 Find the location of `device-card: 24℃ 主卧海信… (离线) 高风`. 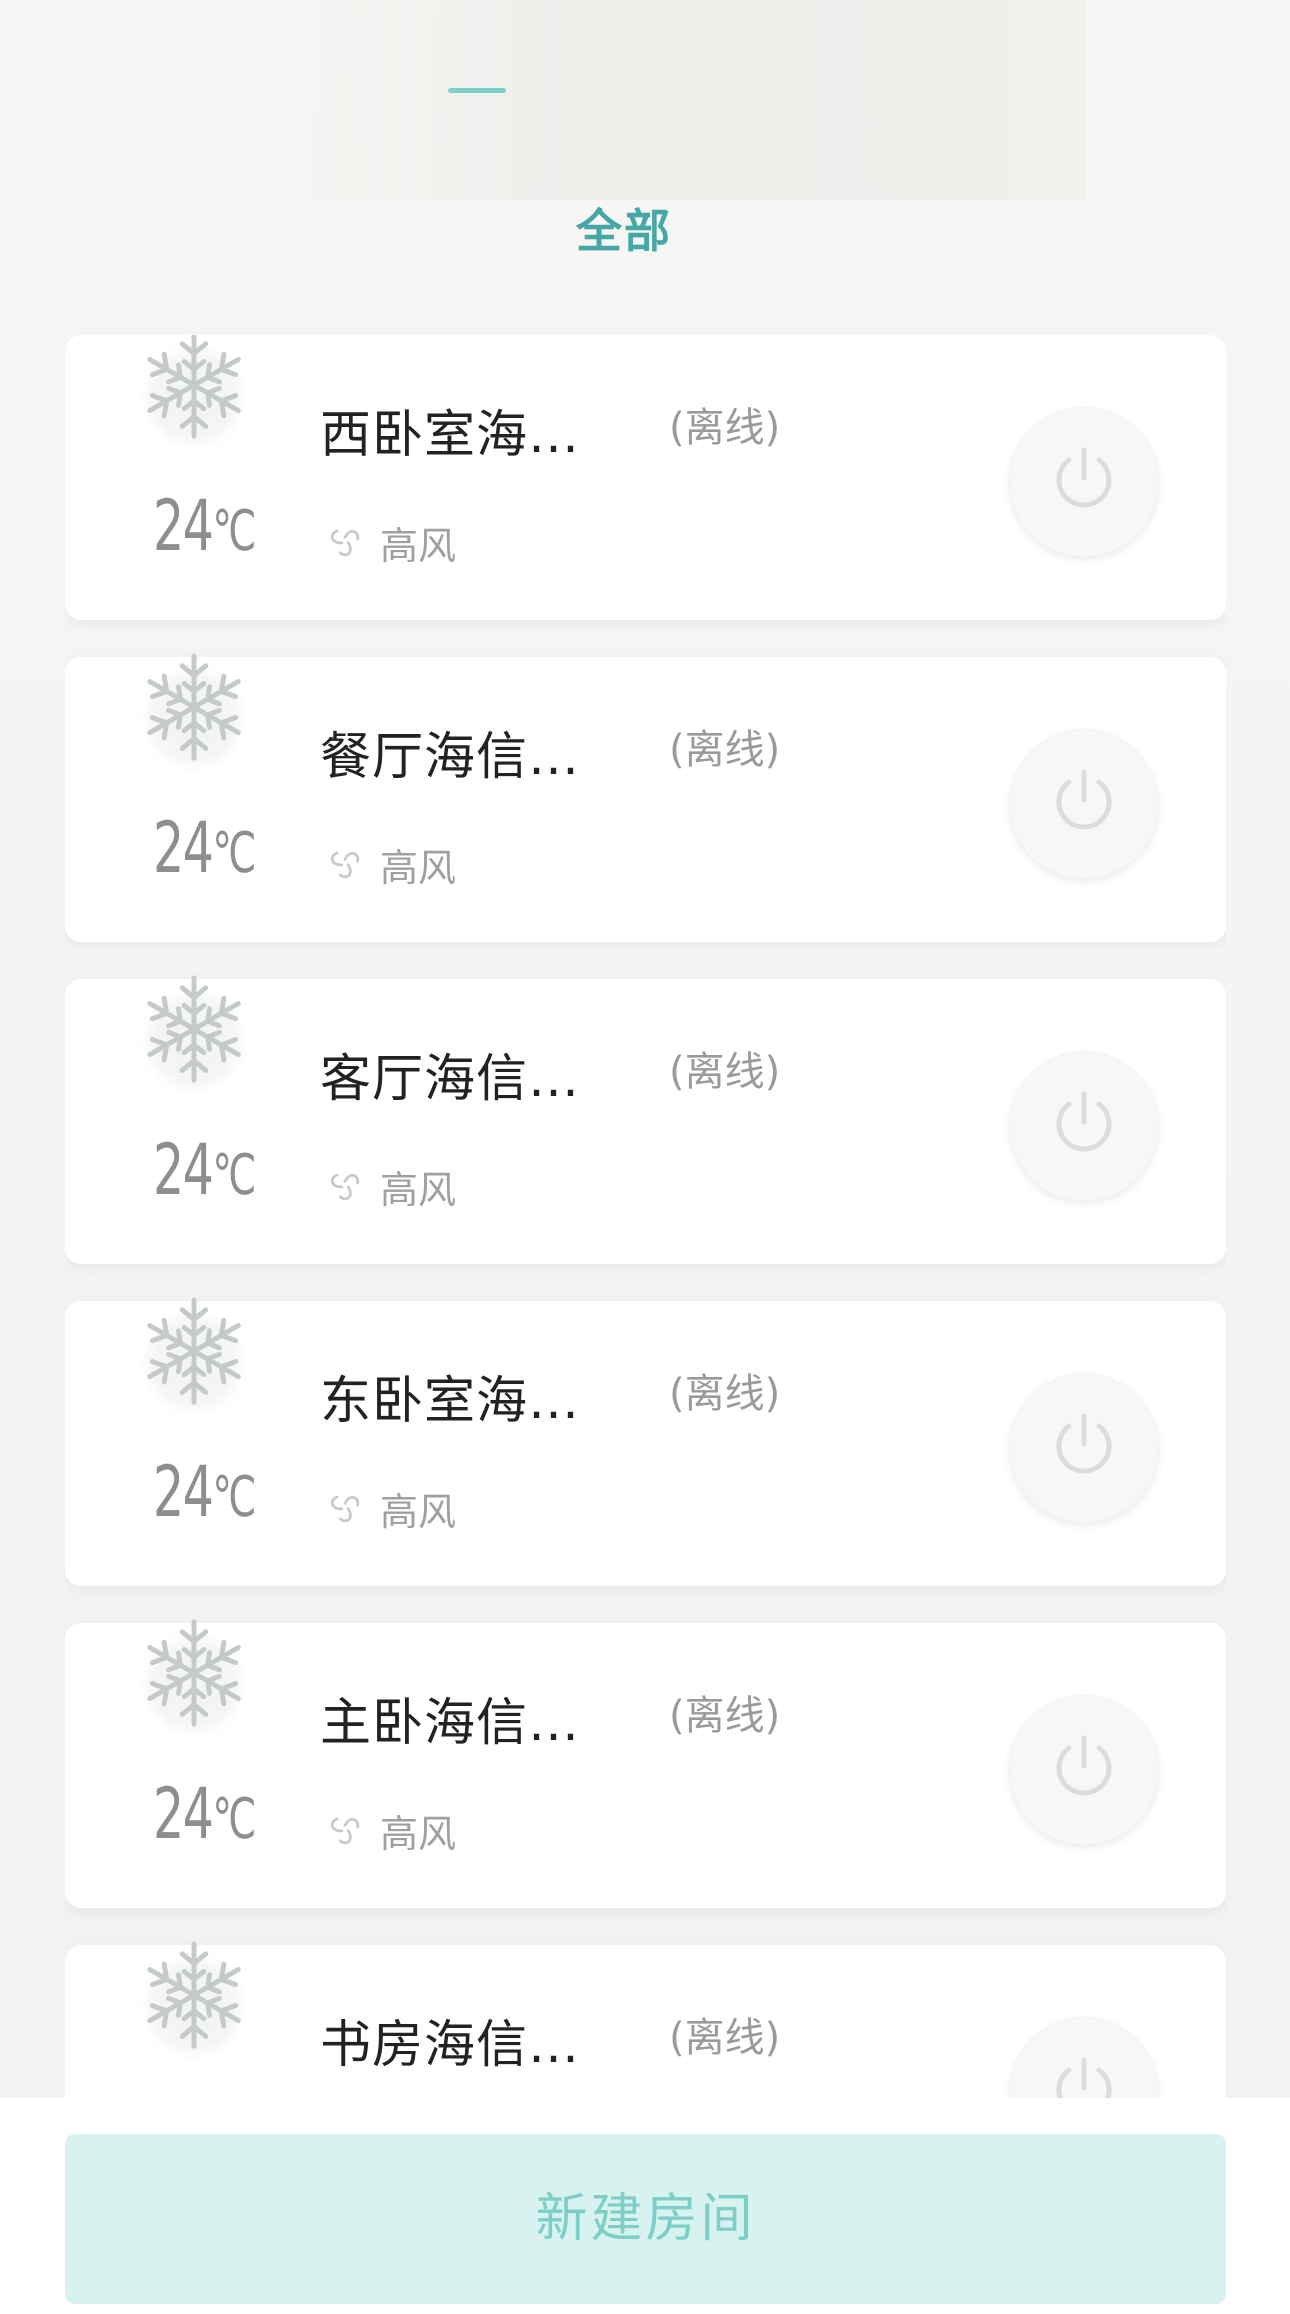

device-card: 24℃ 主卧海信… (离线) 高风 is located at coordinates (645, 1763).